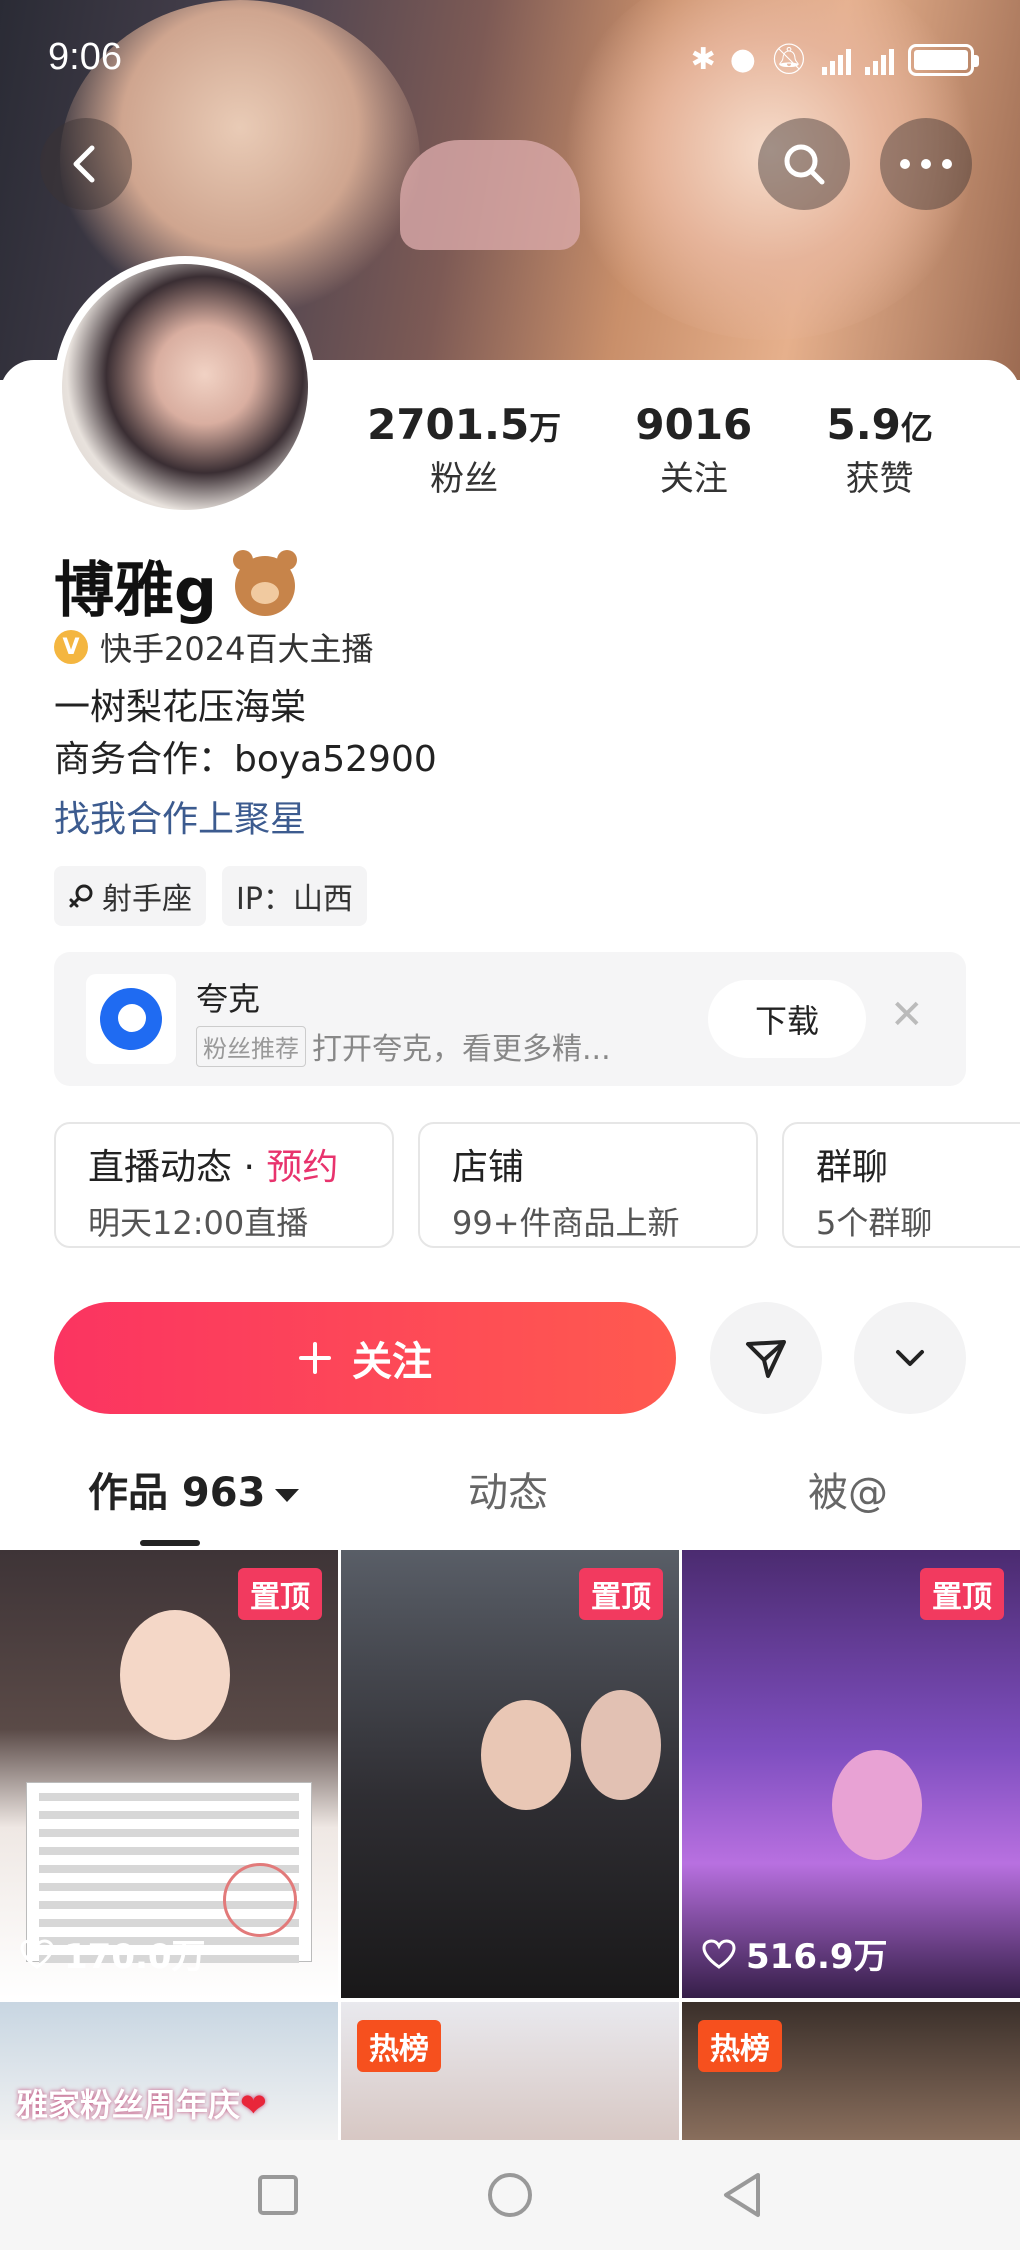 The height and width of the screenshot is (2250, 1020). I want to click on promo-app-name: 夸克, so click(228, 999).